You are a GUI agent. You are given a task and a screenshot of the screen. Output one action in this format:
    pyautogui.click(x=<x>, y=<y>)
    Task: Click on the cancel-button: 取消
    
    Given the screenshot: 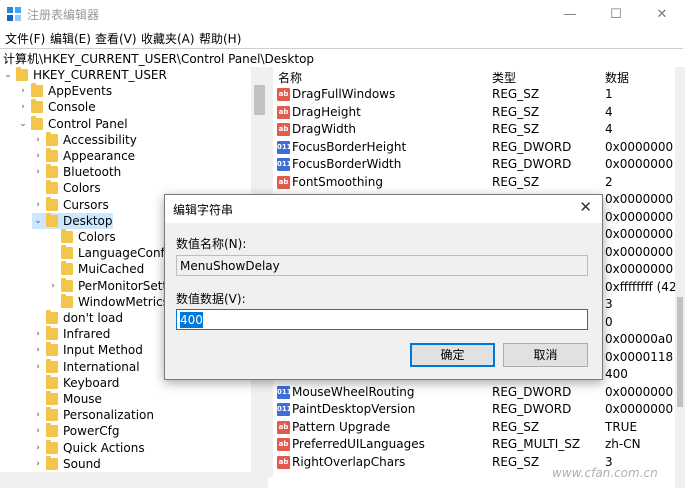 What is the action you would take?
    pyautogui.click(x=545, y=355)
    